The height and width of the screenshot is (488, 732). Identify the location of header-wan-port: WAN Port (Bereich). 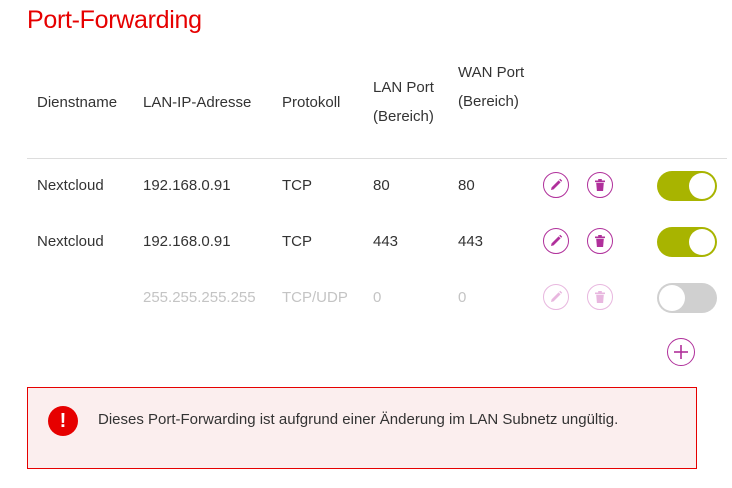
(491, 87).